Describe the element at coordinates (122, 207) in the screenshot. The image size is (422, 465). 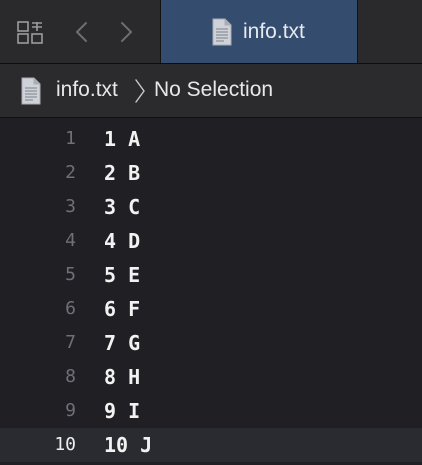
I see `code-line-text: 3 C` at that location.